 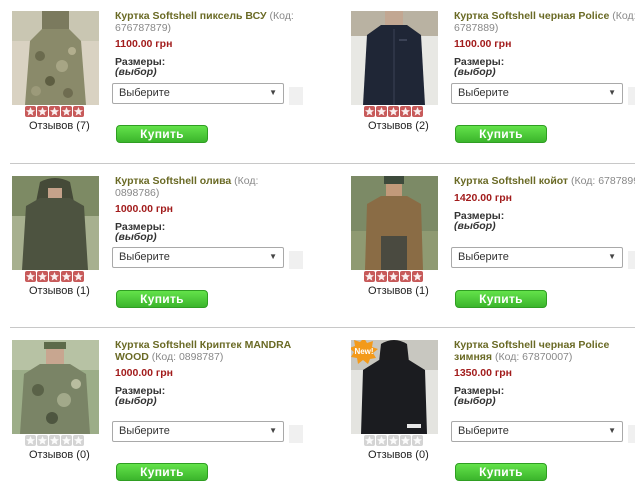 What do you see at coordinates (533, 356) in the screenshot?
I see `product-code: (Код: 67870007)` at bounding box center [533, 356].